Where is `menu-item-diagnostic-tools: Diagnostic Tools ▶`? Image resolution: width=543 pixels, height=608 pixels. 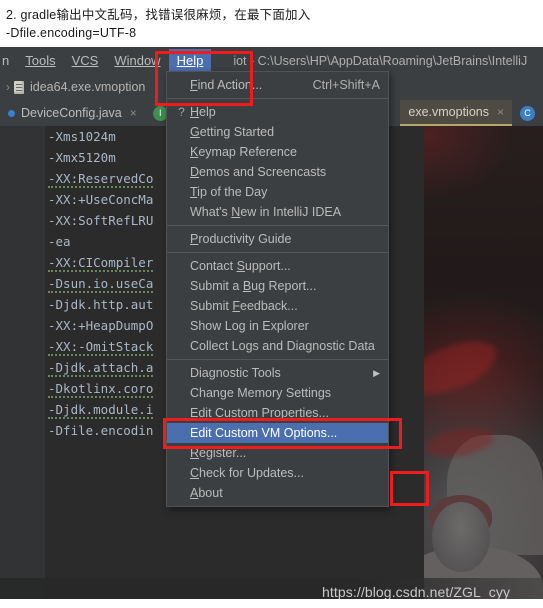
menu-item-diagnostic-tools: Diagnostic Tools ▶ is located at coordinates (277, 373).